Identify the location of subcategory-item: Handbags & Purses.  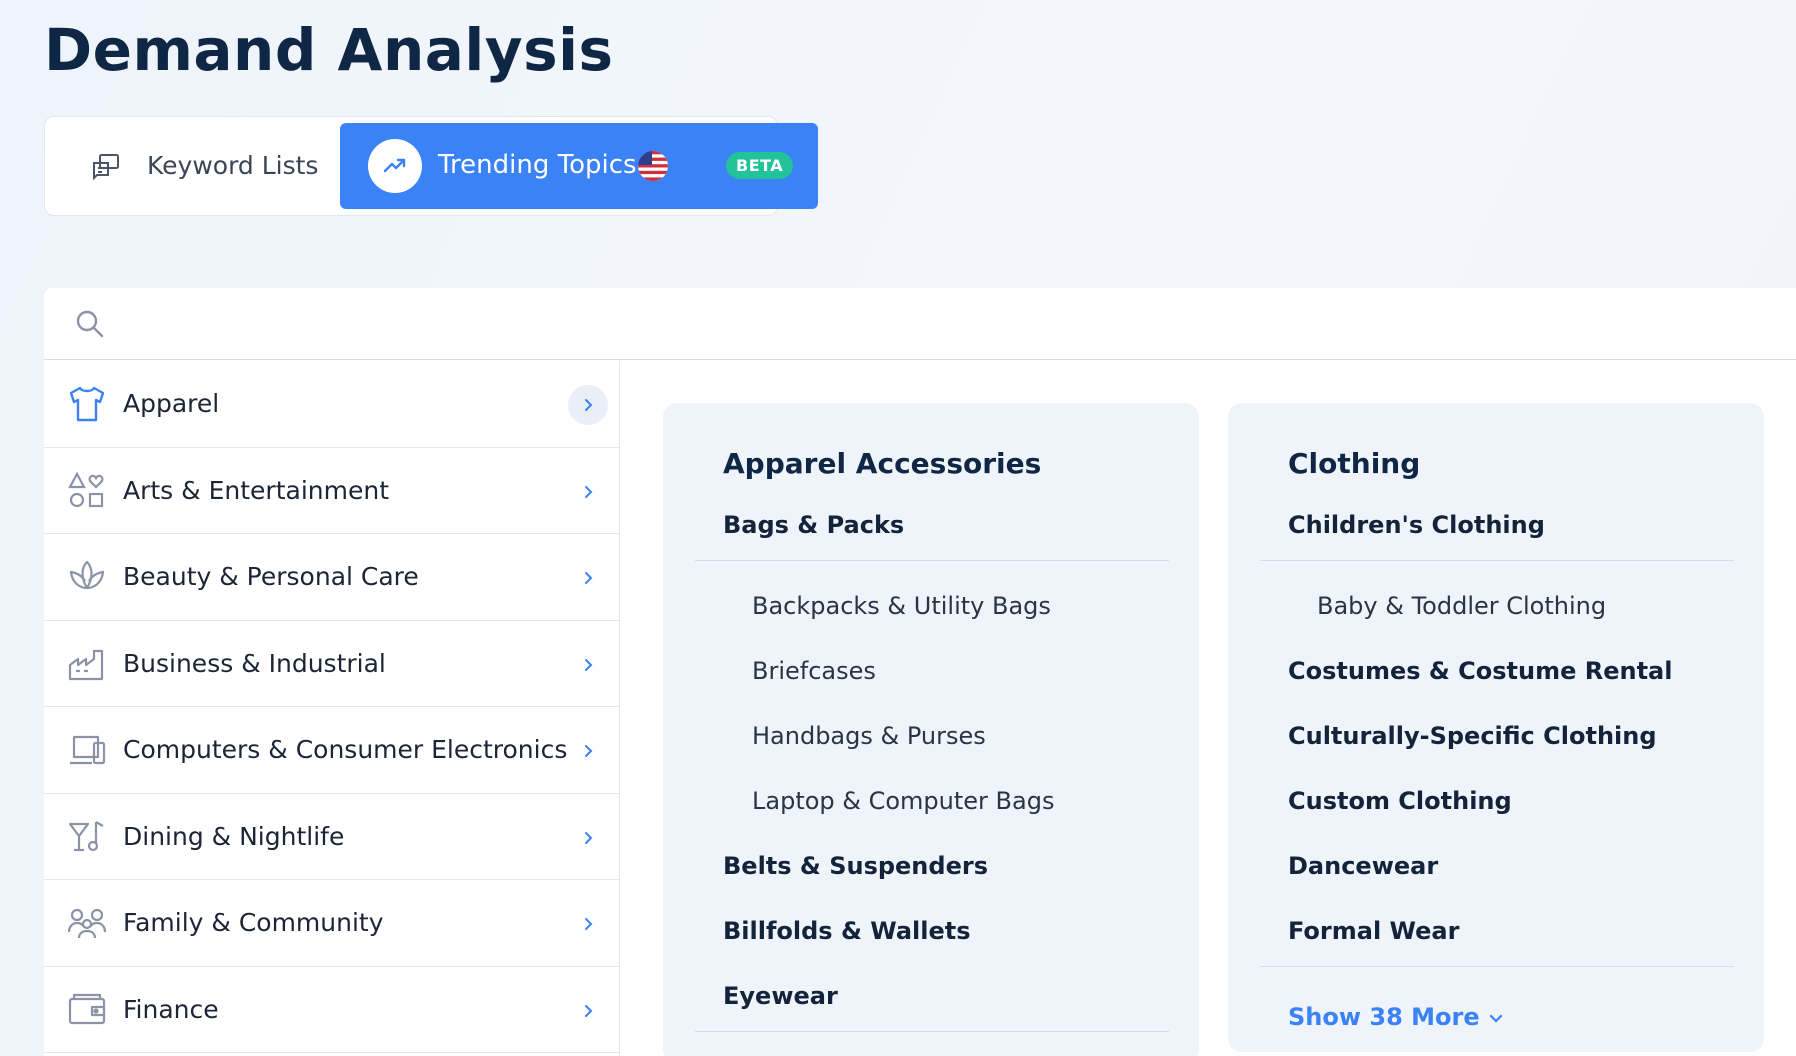
(869, 736).